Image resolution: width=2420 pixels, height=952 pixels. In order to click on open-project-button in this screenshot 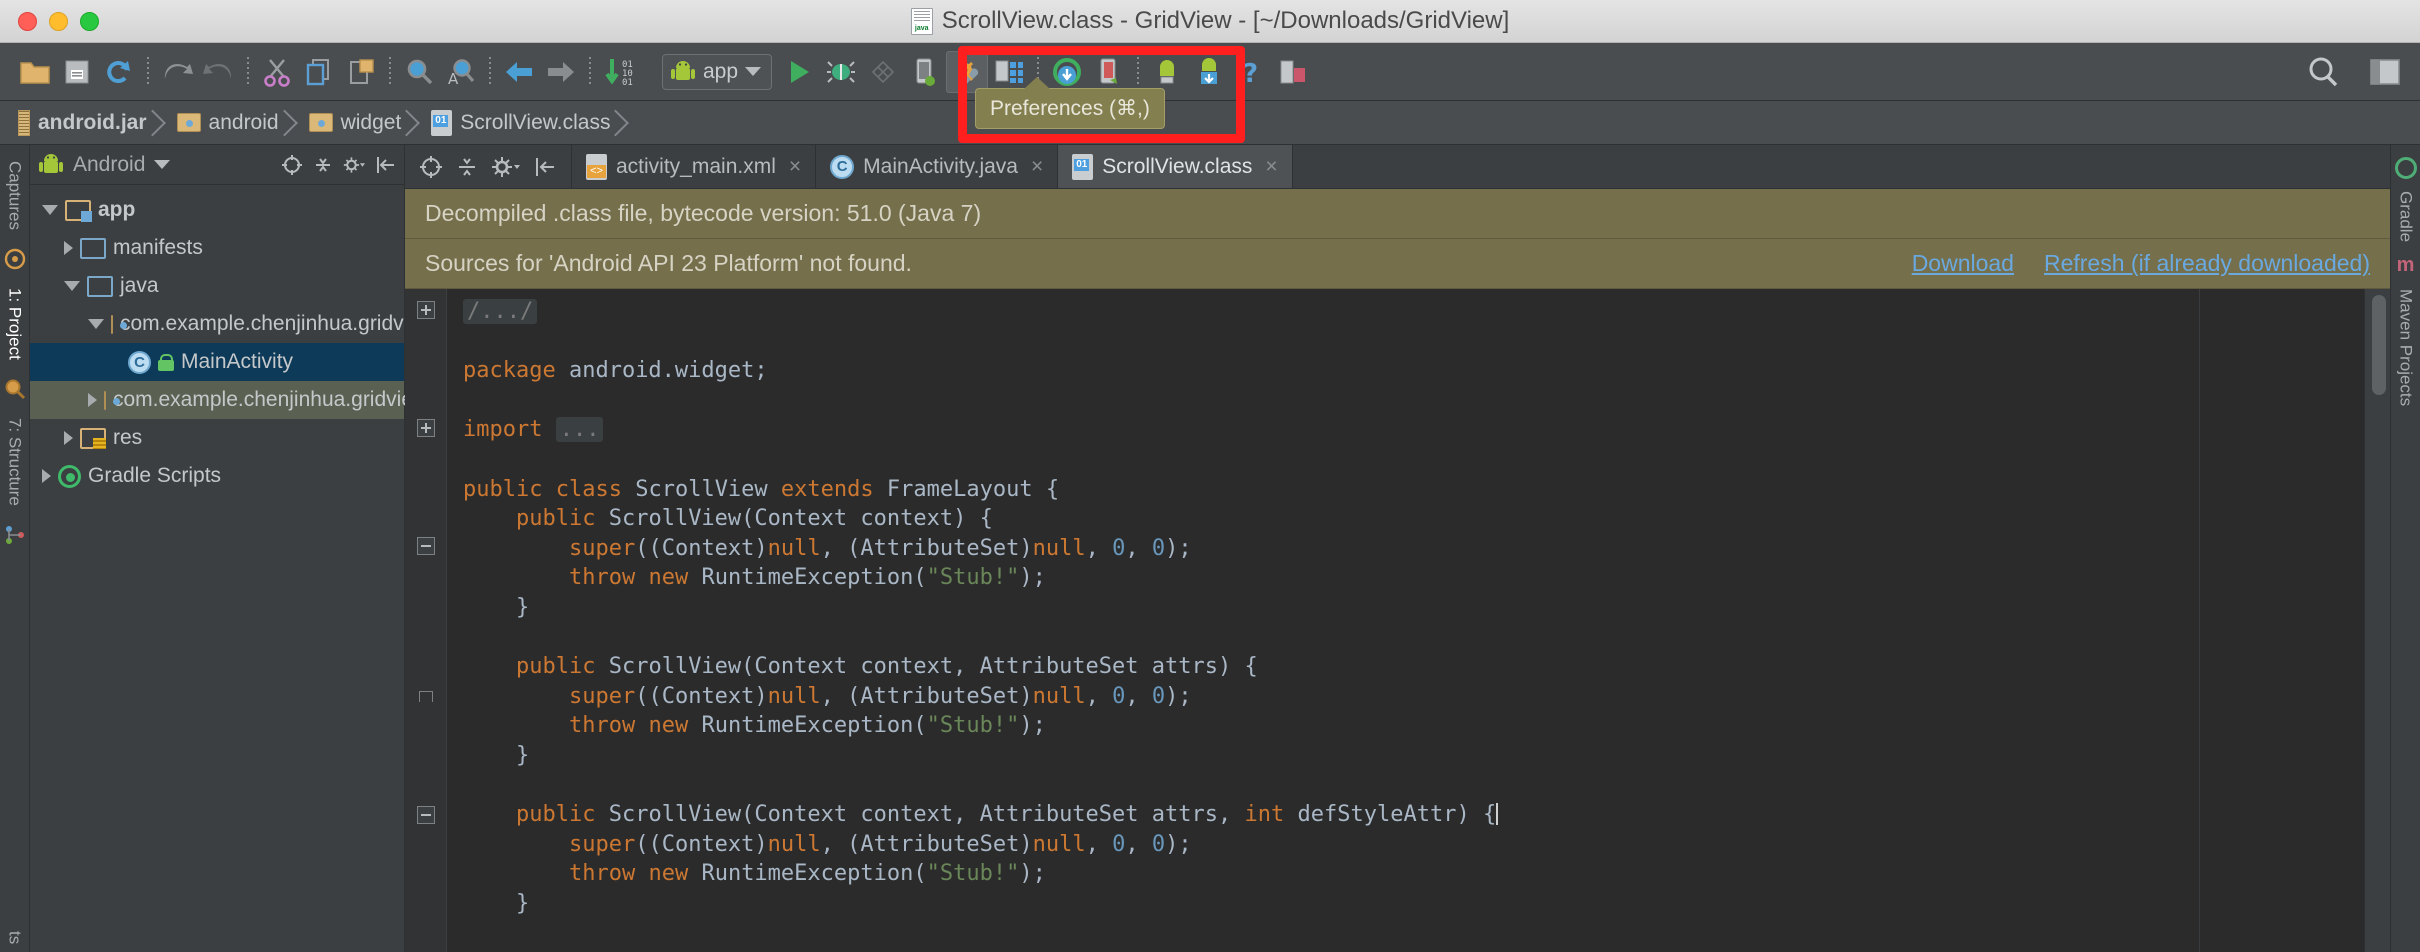, I will do `click(35, 72)`.